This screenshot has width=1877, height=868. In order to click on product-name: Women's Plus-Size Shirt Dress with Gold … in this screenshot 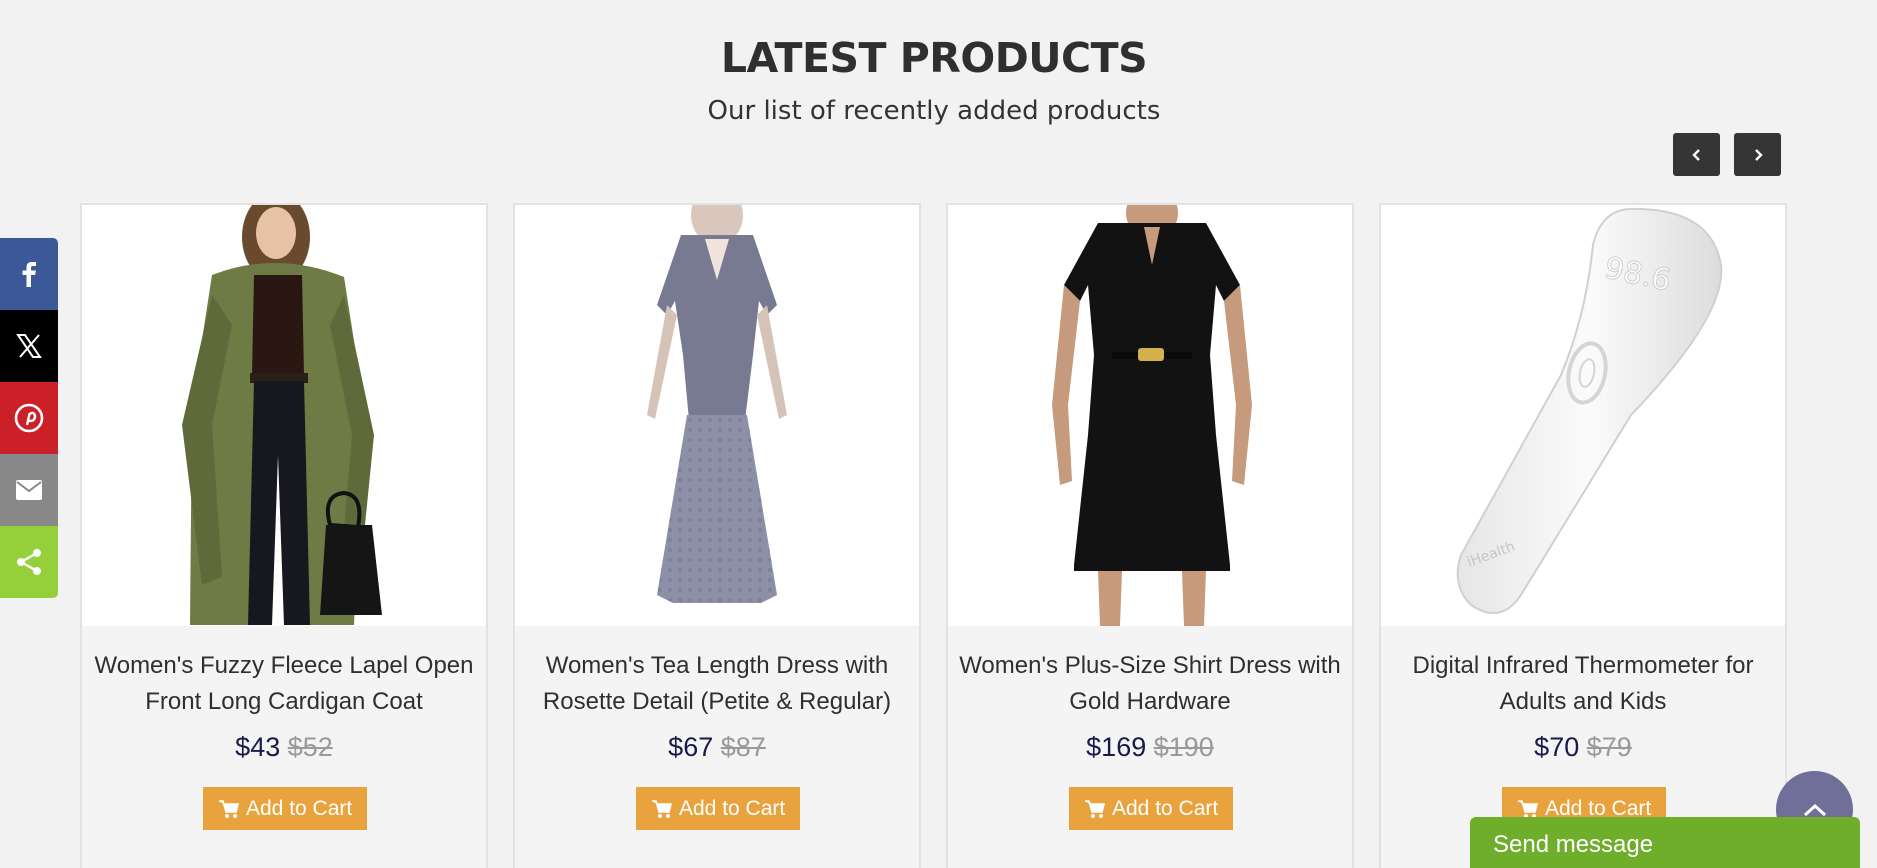, I will do `click(1150, 684)`.